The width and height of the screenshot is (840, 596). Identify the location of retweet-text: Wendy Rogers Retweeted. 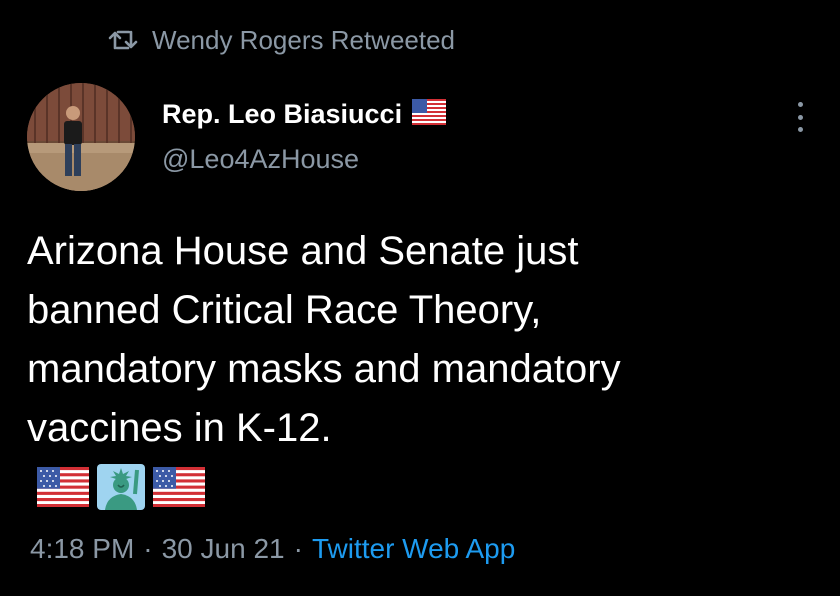
(303, 40).